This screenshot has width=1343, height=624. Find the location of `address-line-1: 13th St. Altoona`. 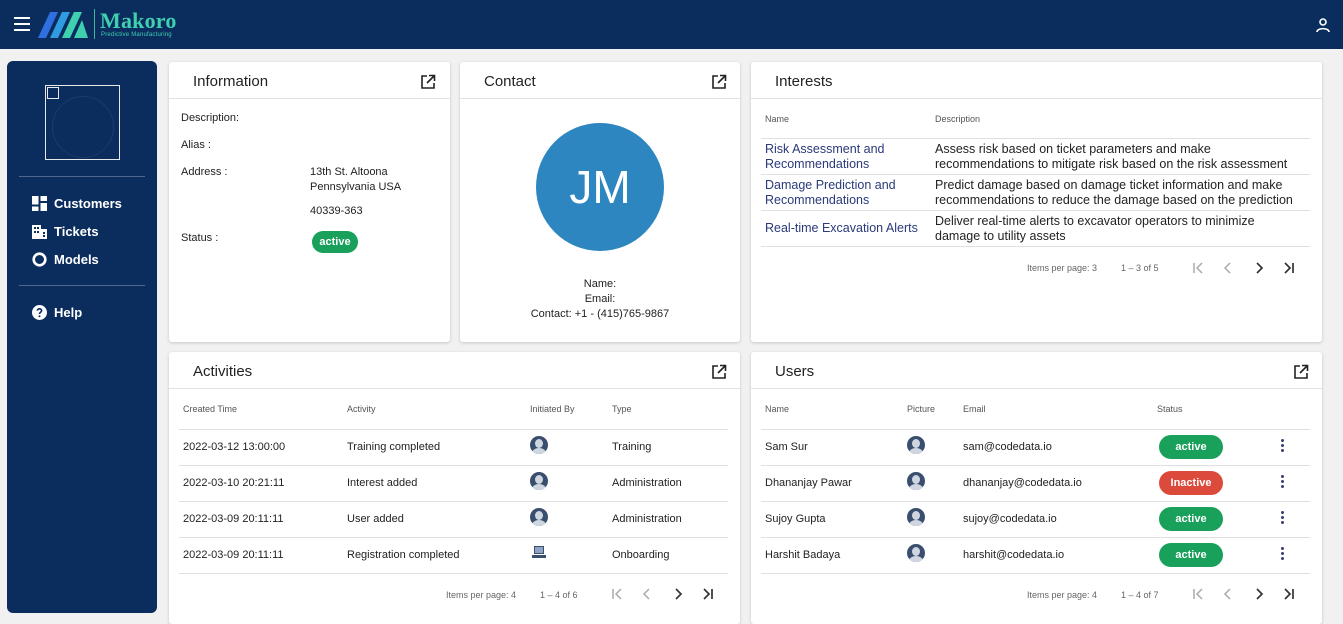

address-line-1: 13th St. Altoona is located at coordinates (349, 172).